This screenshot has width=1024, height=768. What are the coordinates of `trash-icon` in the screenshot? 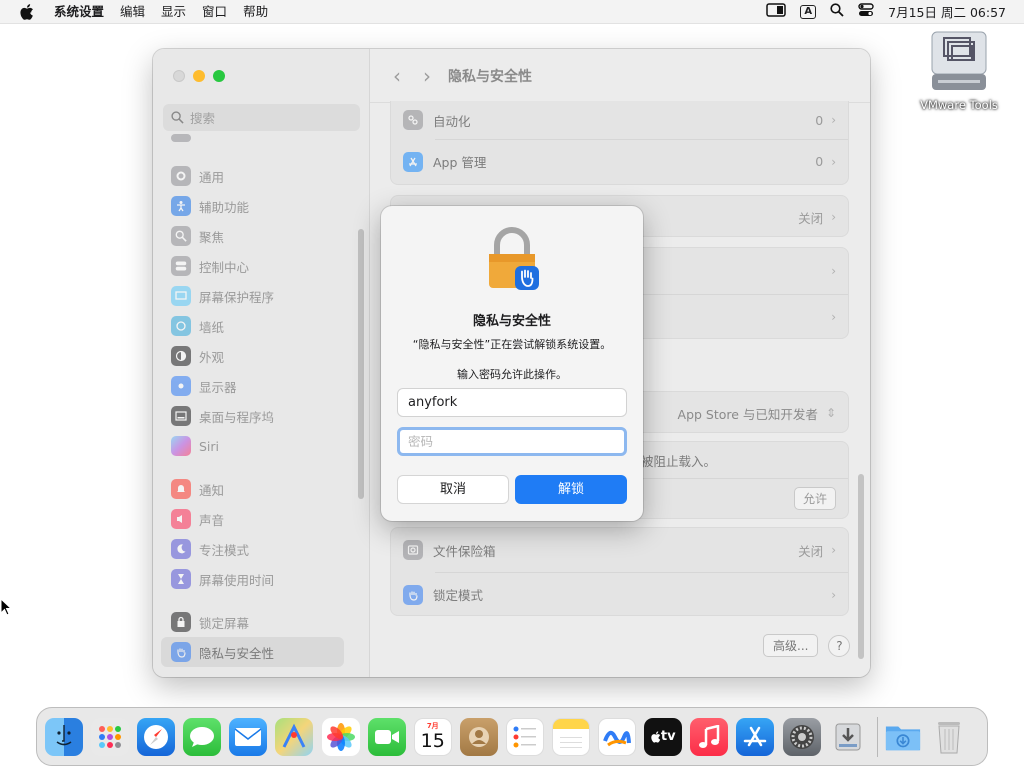 It's located at (949, 737).